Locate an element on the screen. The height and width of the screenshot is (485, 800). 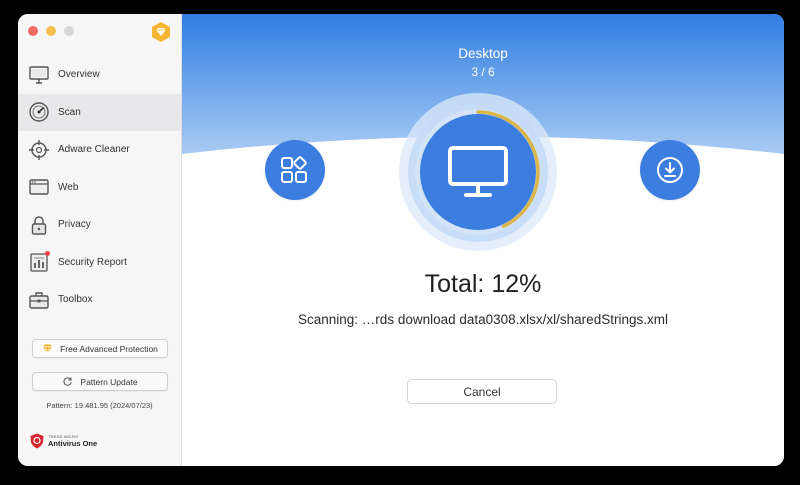
lock-icon is located at coordinates (39, 225).